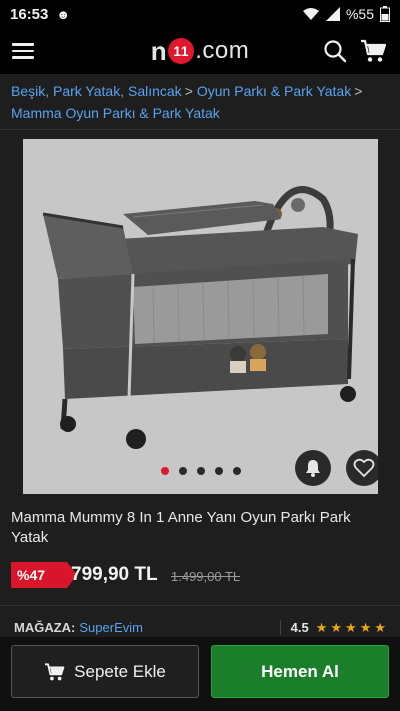 The height and width of the screenshot is (711, 400). Describe the element at coordinates (274, 91) in the screenshot. I see `breadcrumb-item: Oyun Parkı & Park Yatak` at that location.